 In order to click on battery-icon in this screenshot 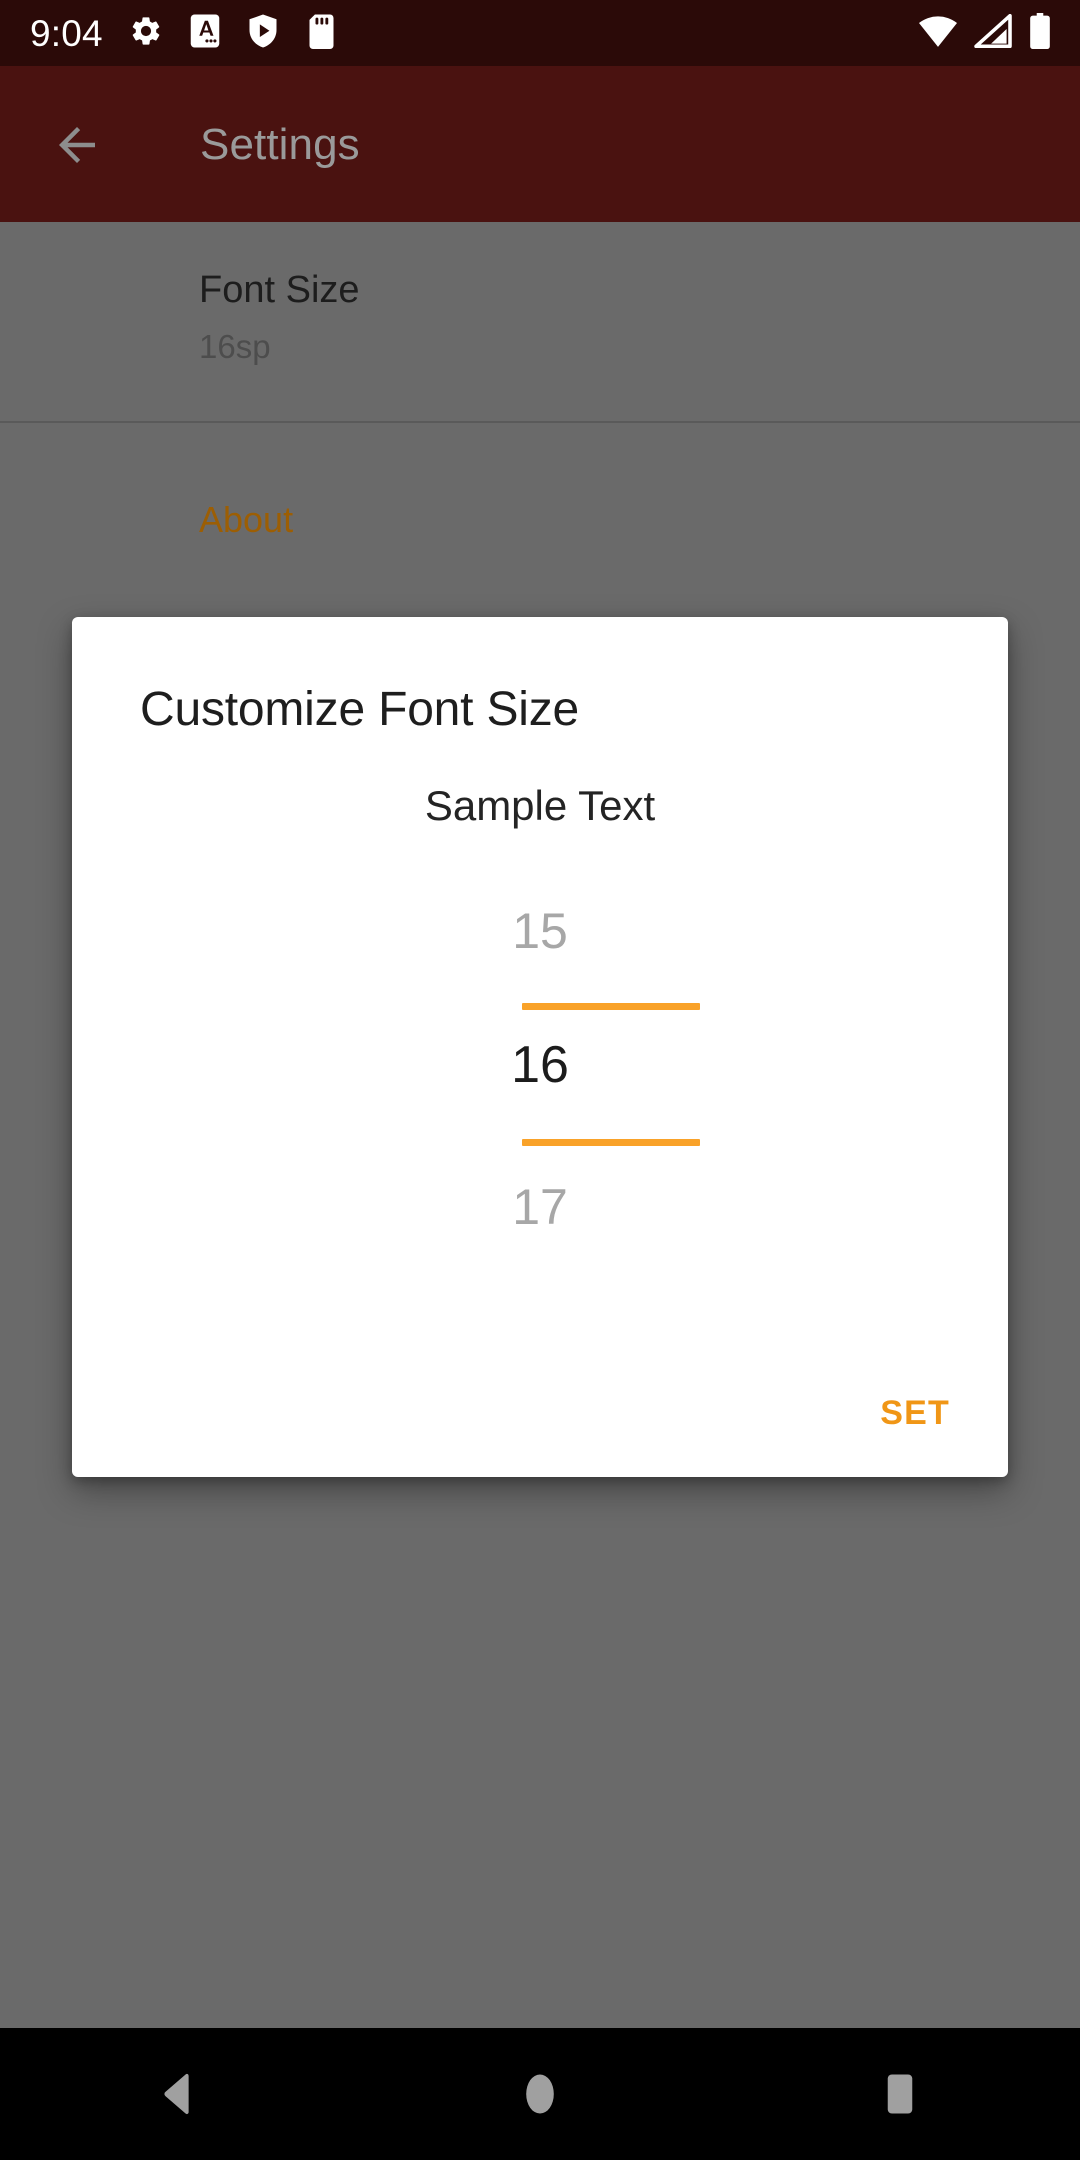, I will do `click(1040, 33)`.